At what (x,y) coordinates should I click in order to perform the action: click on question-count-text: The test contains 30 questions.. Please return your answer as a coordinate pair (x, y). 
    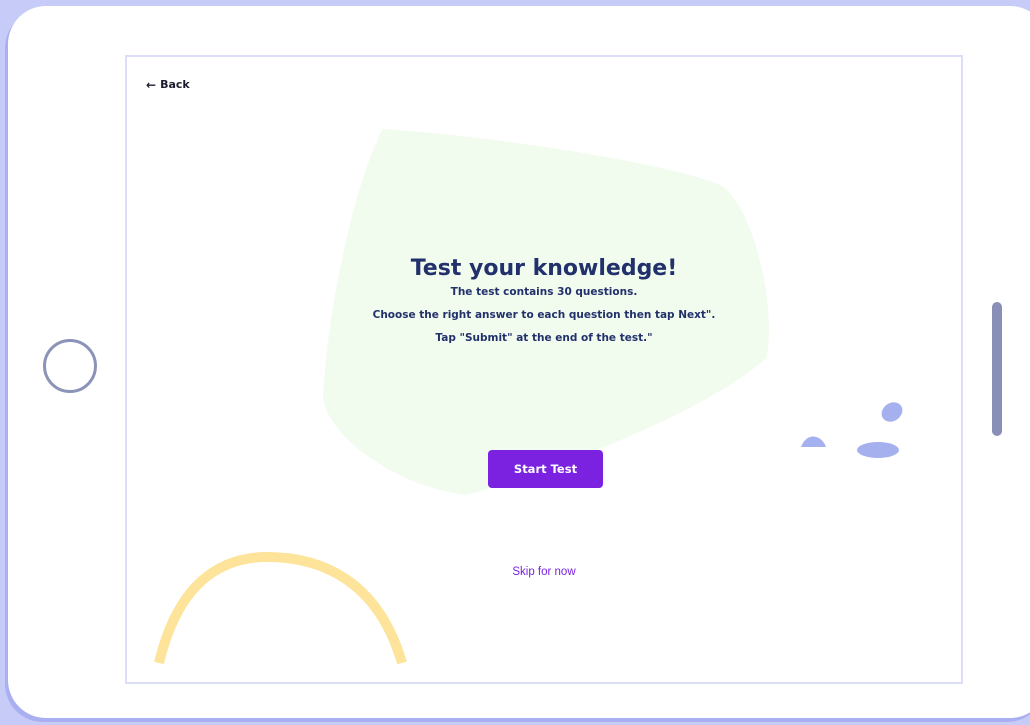
    Looking at the image, I should click on (544, 292).